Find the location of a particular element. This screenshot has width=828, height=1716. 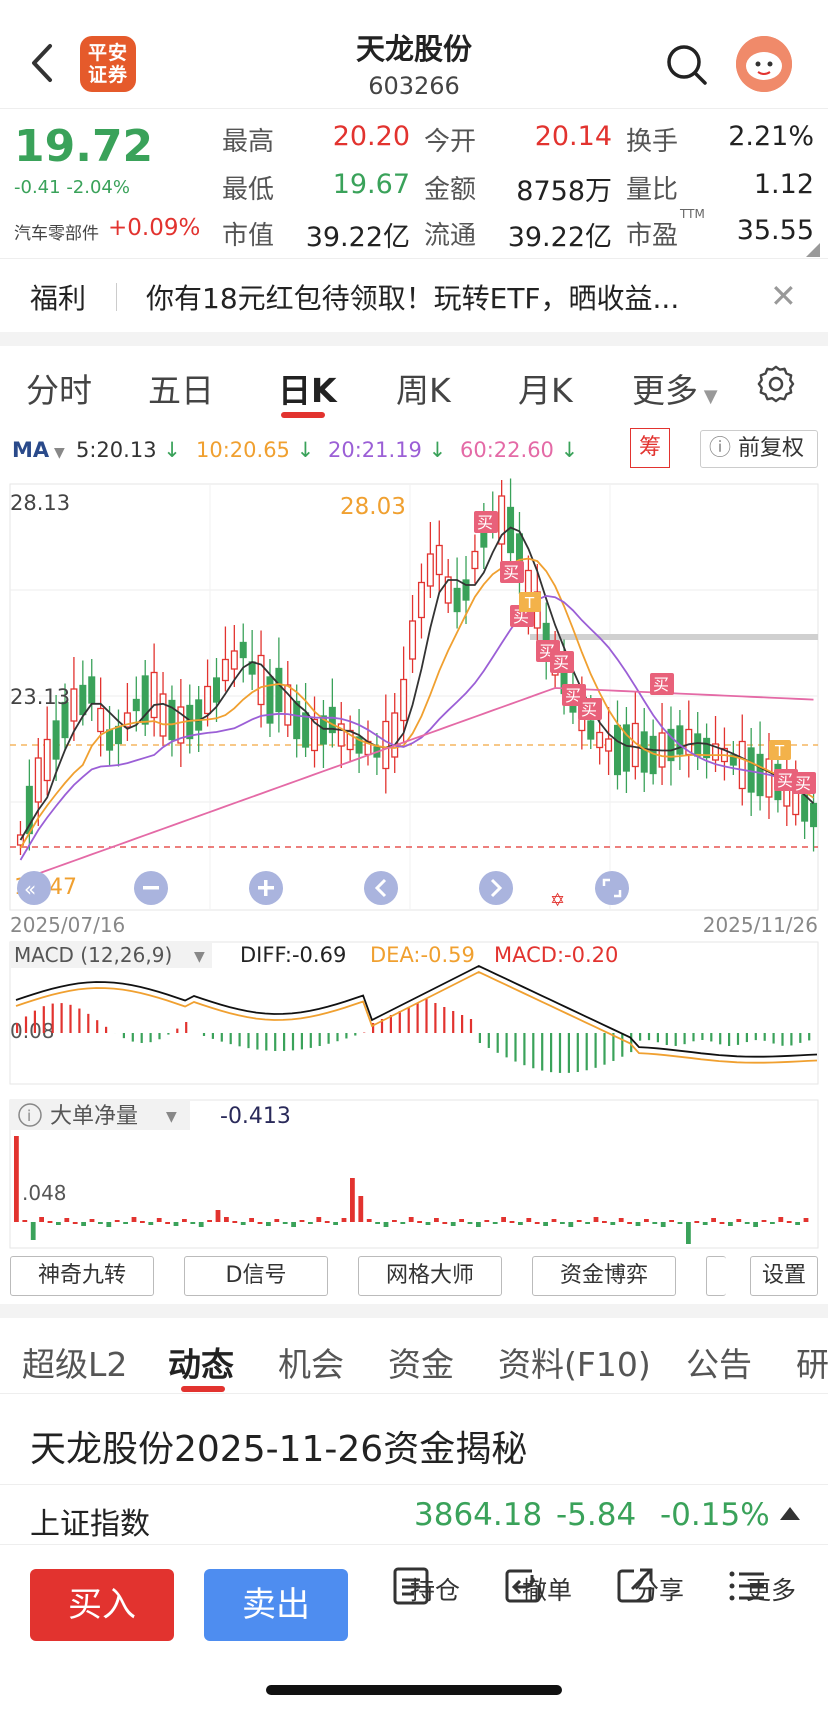

indicator-capital-game: 资金博弈 is located at coordinates (604, 1276).